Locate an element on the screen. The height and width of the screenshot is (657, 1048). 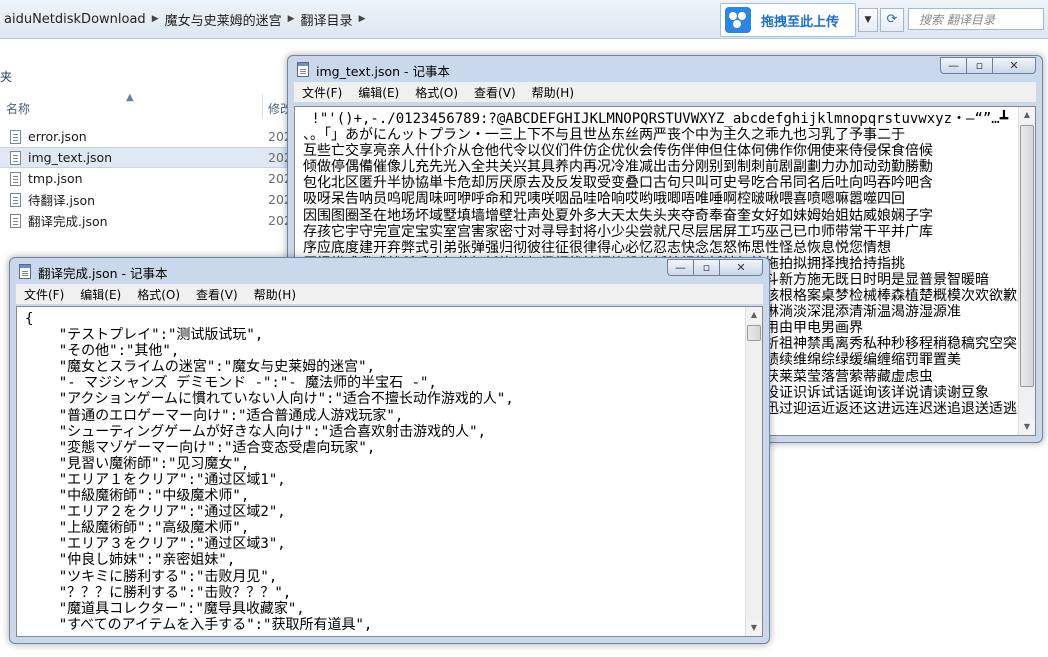
window-title: img_text.json - 记事本 is located at coordinates (383, 71).